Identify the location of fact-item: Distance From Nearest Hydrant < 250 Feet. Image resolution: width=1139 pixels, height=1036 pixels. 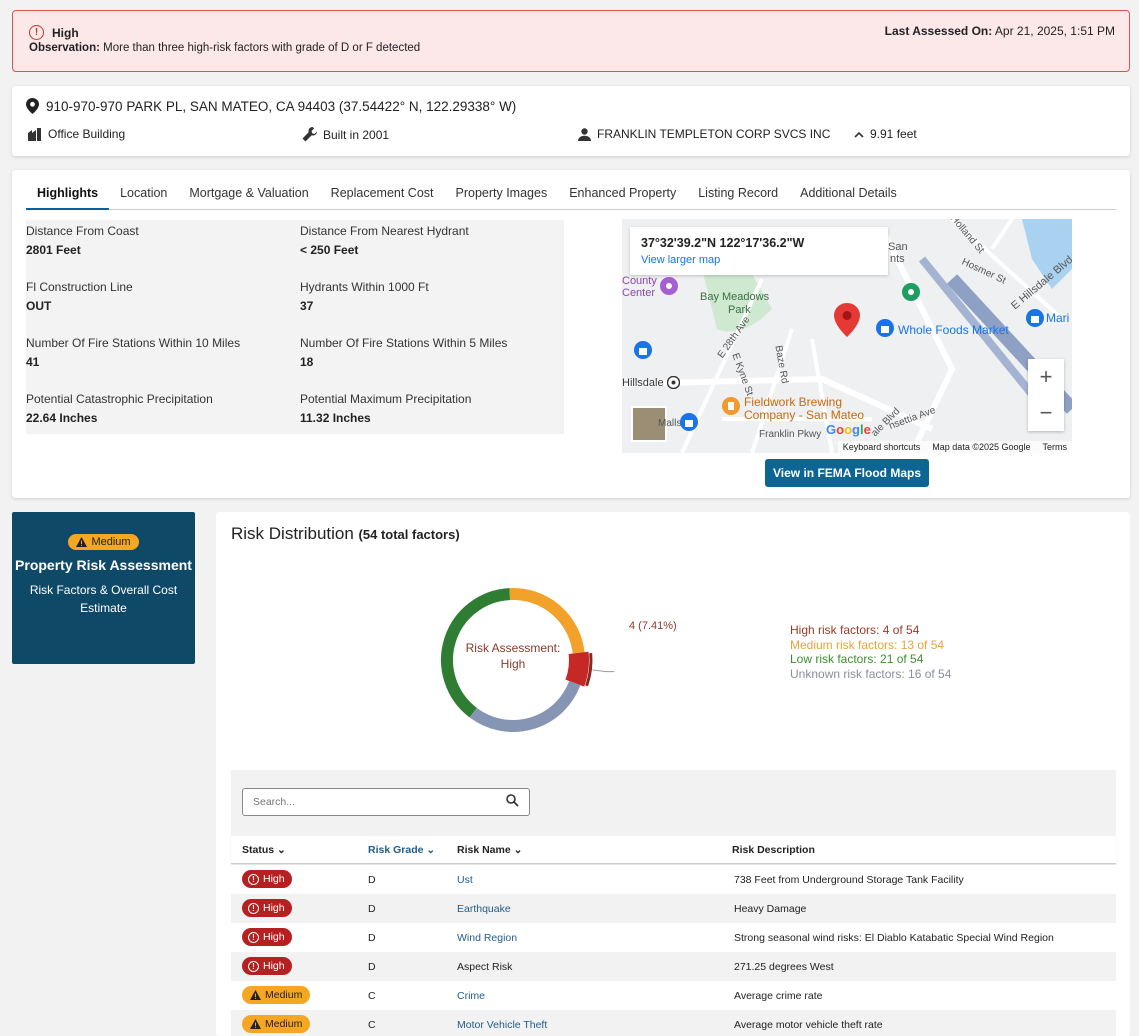
(430, 240).